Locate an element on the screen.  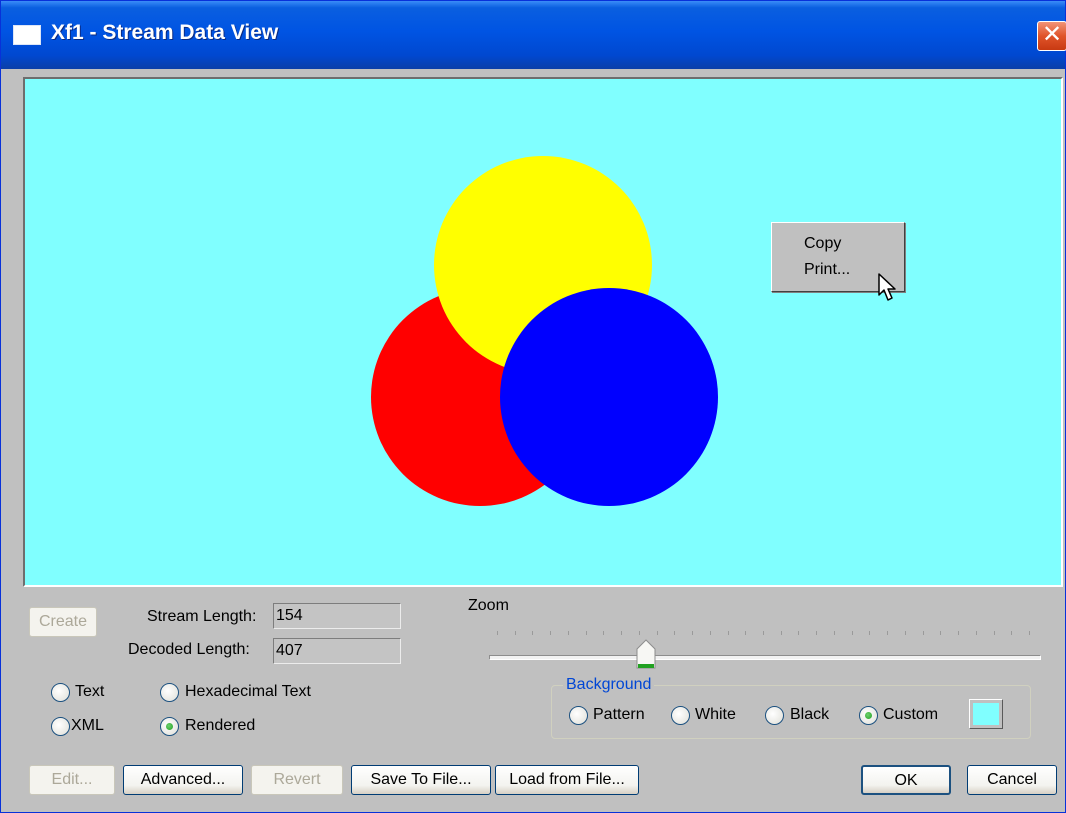
background-group-label: Background is located at coordinates (609, 685).